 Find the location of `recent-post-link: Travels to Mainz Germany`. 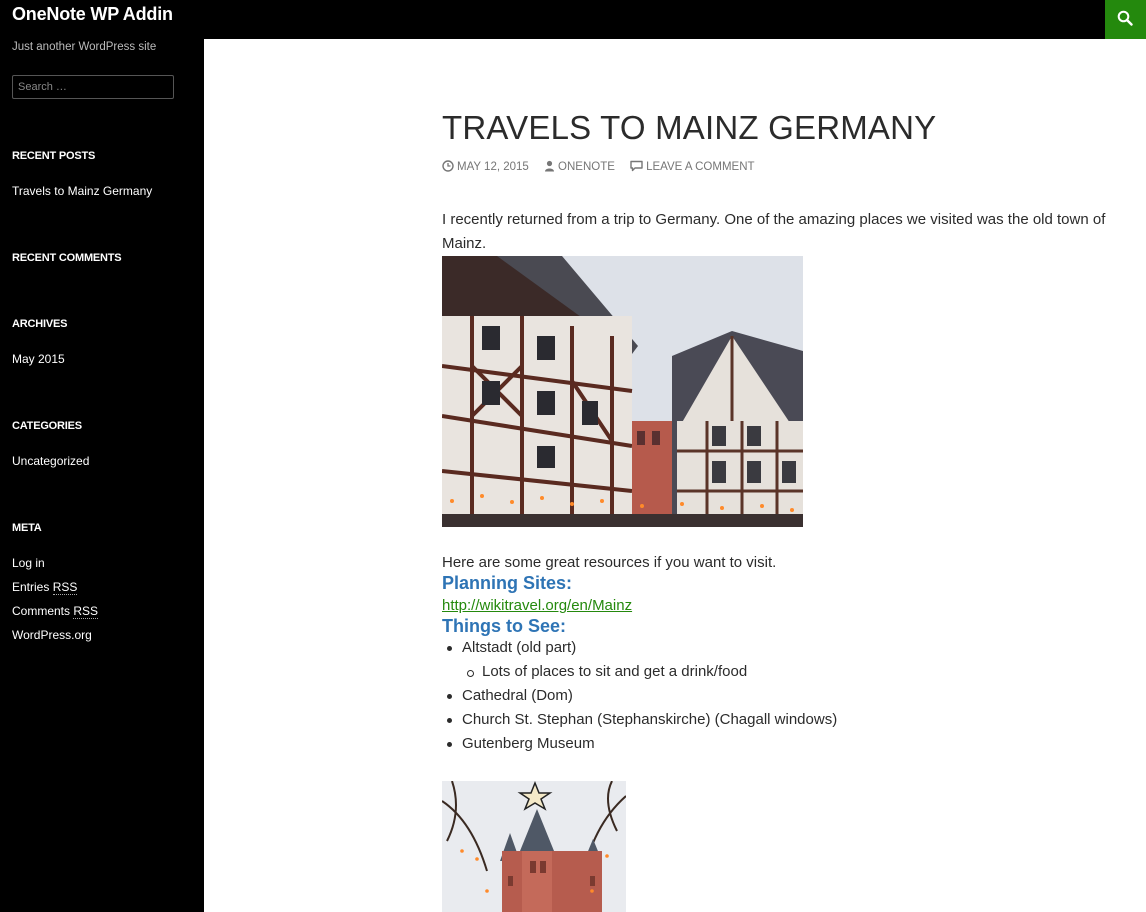

recent-post-link: Travels to Mainz Germany is located at coordinates (82, 191).